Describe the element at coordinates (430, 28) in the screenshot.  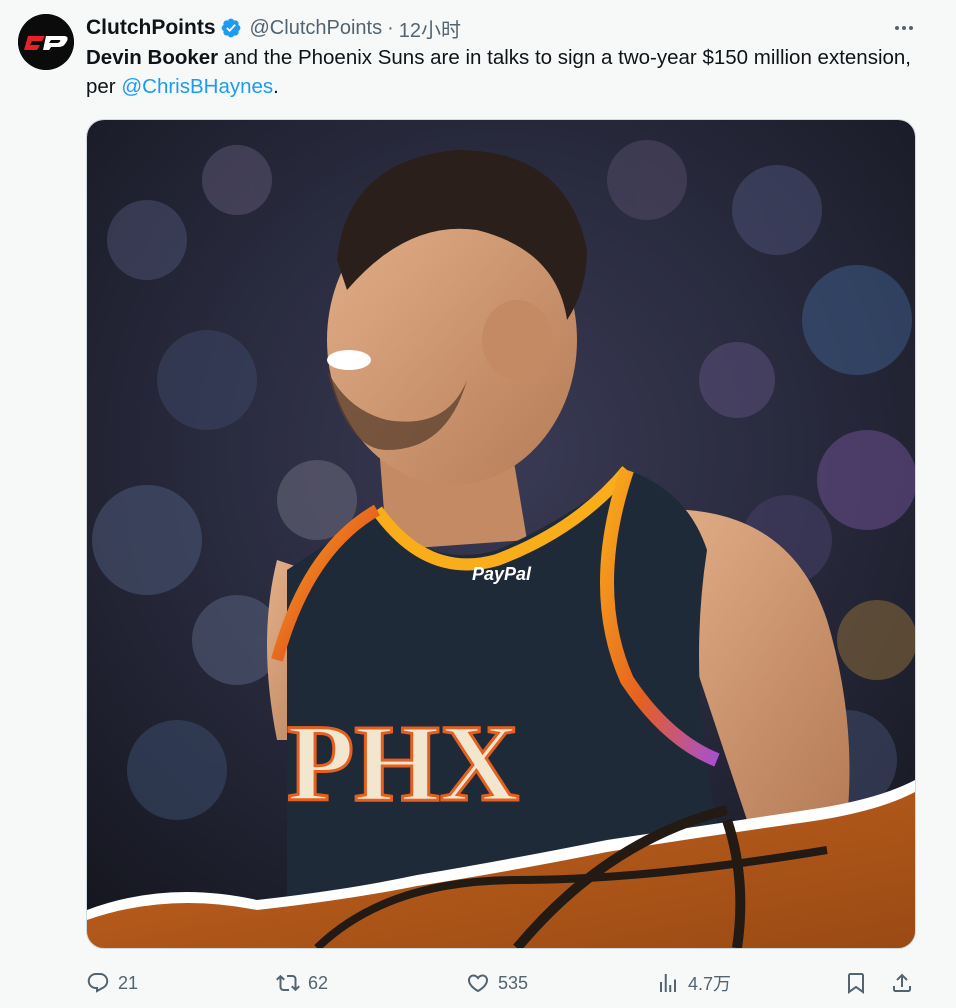
I see `timestamp: 12小时` at that location.